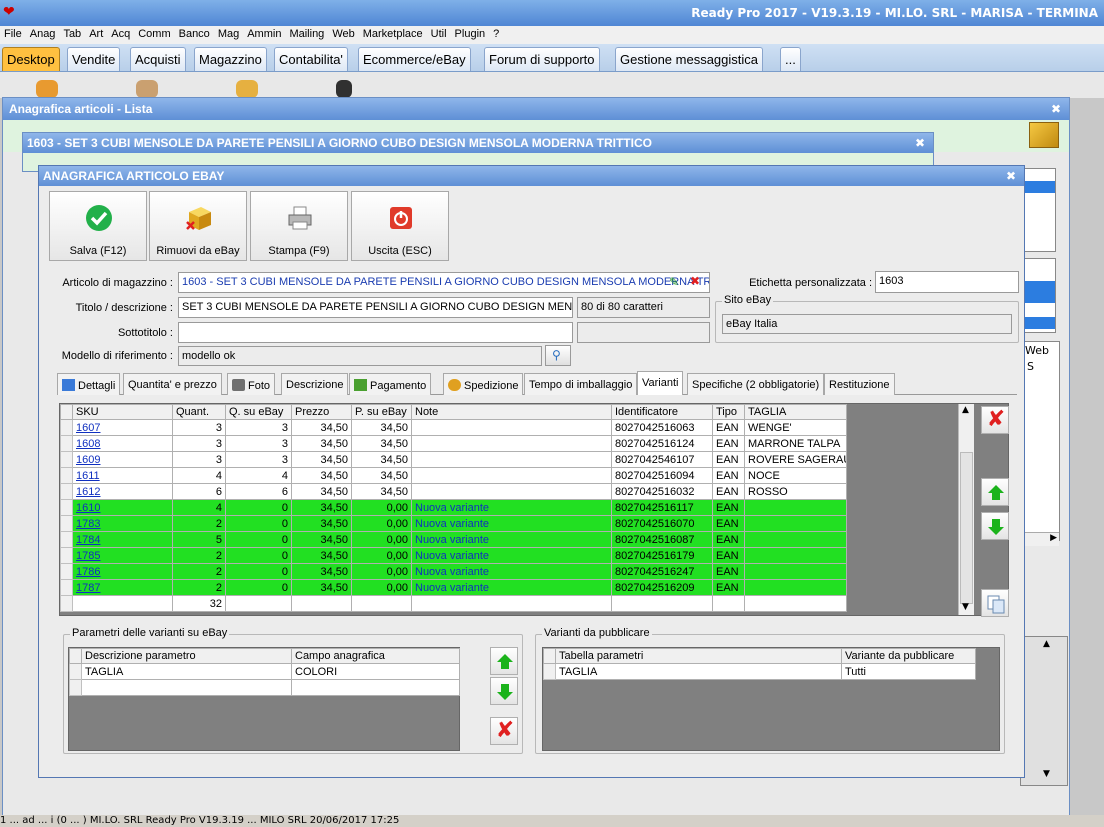 The height and width of the screenshot is (827, 1104). Describe the element at coordinates (311, 59) in the screenshot. I see `tab-contabilita: Contabilita'` at that location.